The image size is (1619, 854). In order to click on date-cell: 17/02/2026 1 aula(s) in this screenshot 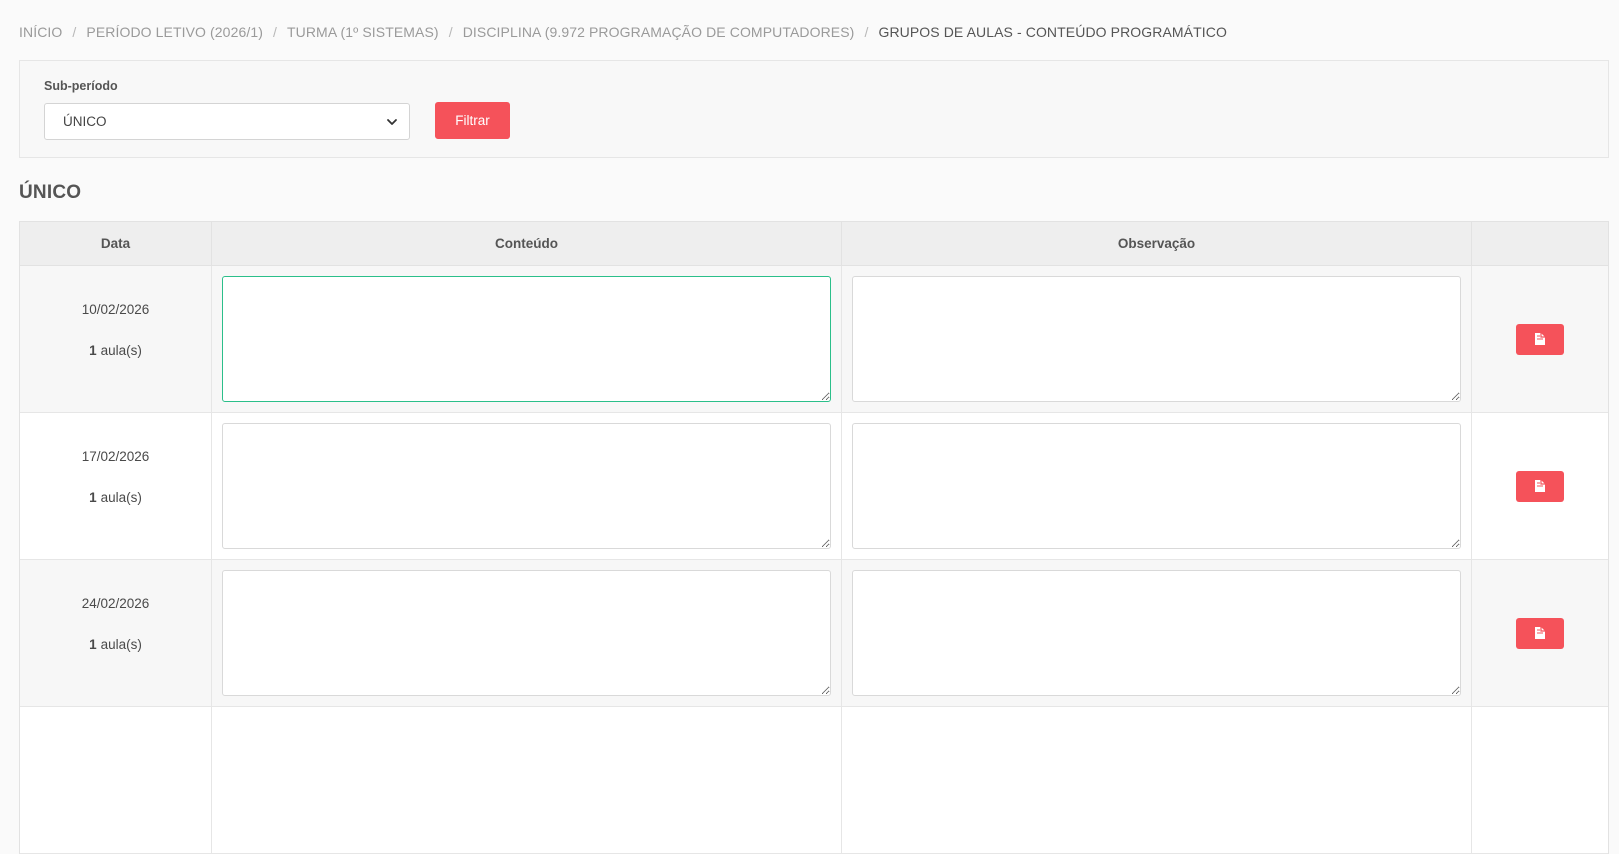, I will do `click(116, 486)`.